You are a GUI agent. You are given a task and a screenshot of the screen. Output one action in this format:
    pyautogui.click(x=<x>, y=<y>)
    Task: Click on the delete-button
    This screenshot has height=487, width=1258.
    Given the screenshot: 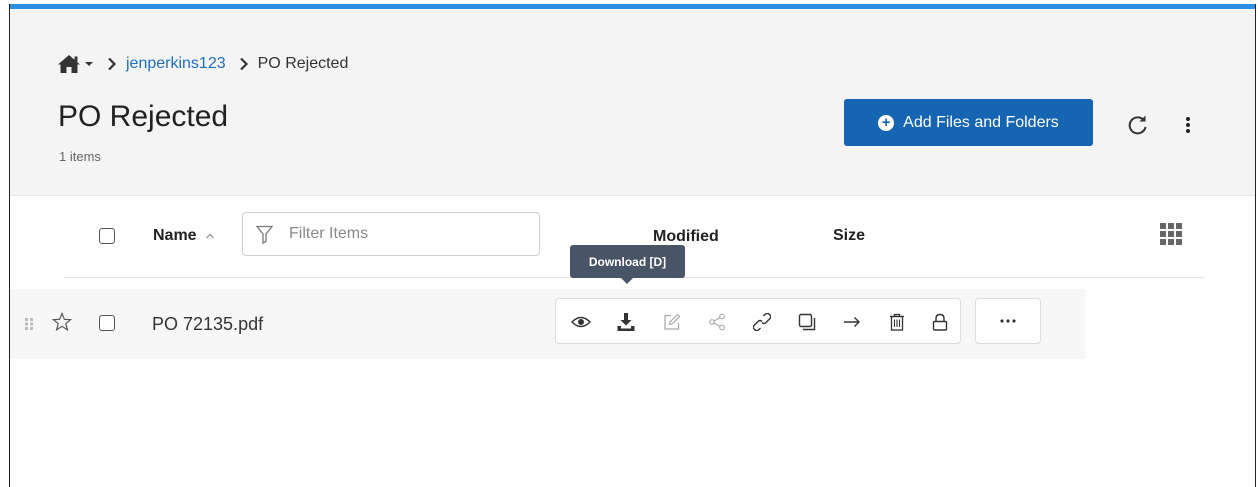 What is the action you would take?
    pyautogui.click(x=897, y=322)
    